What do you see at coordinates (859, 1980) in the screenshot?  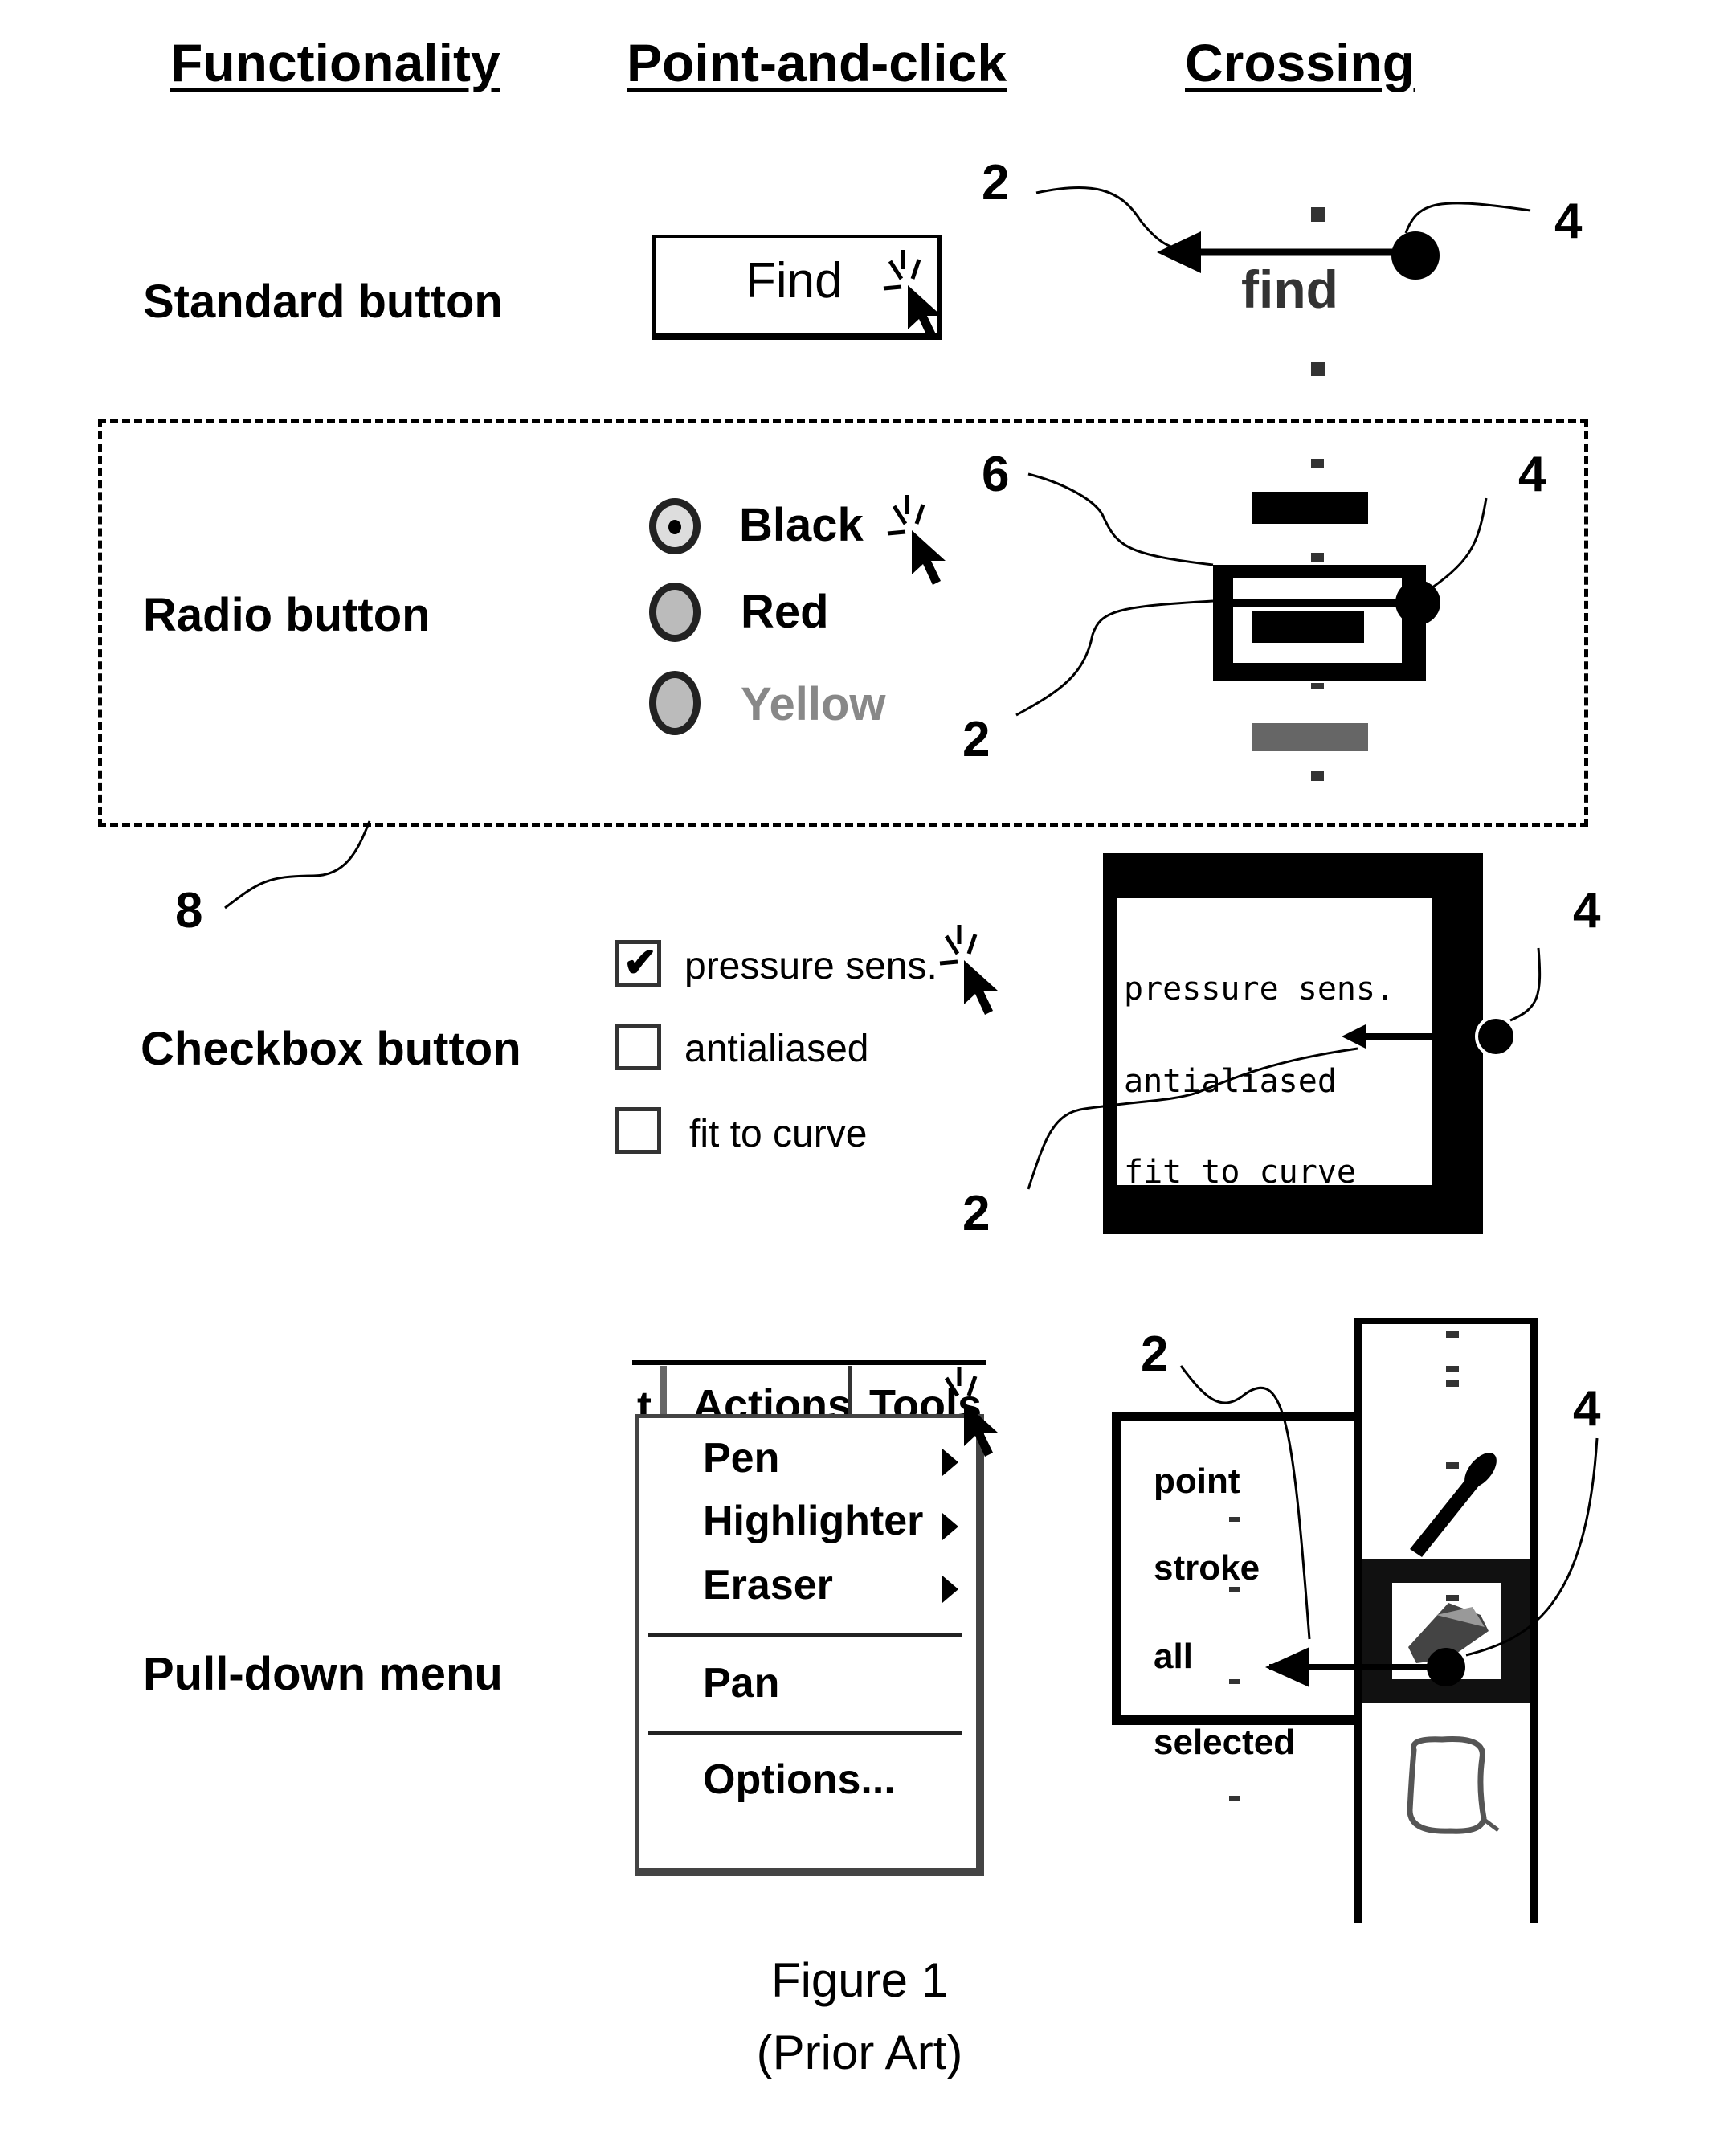 I see `figure-caption: Figure 1` at bounding box center [859, 1980].